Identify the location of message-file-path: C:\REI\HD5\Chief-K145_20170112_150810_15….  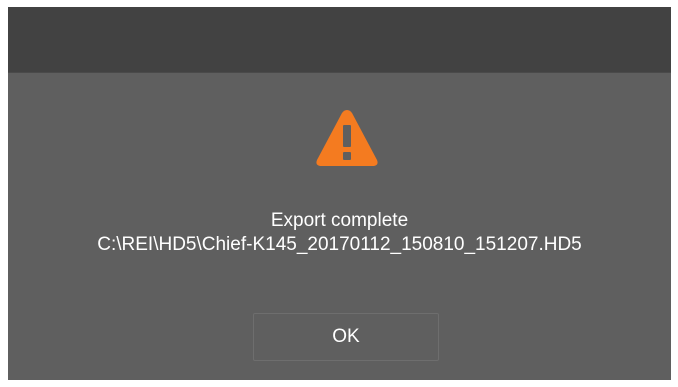
(339, 244).